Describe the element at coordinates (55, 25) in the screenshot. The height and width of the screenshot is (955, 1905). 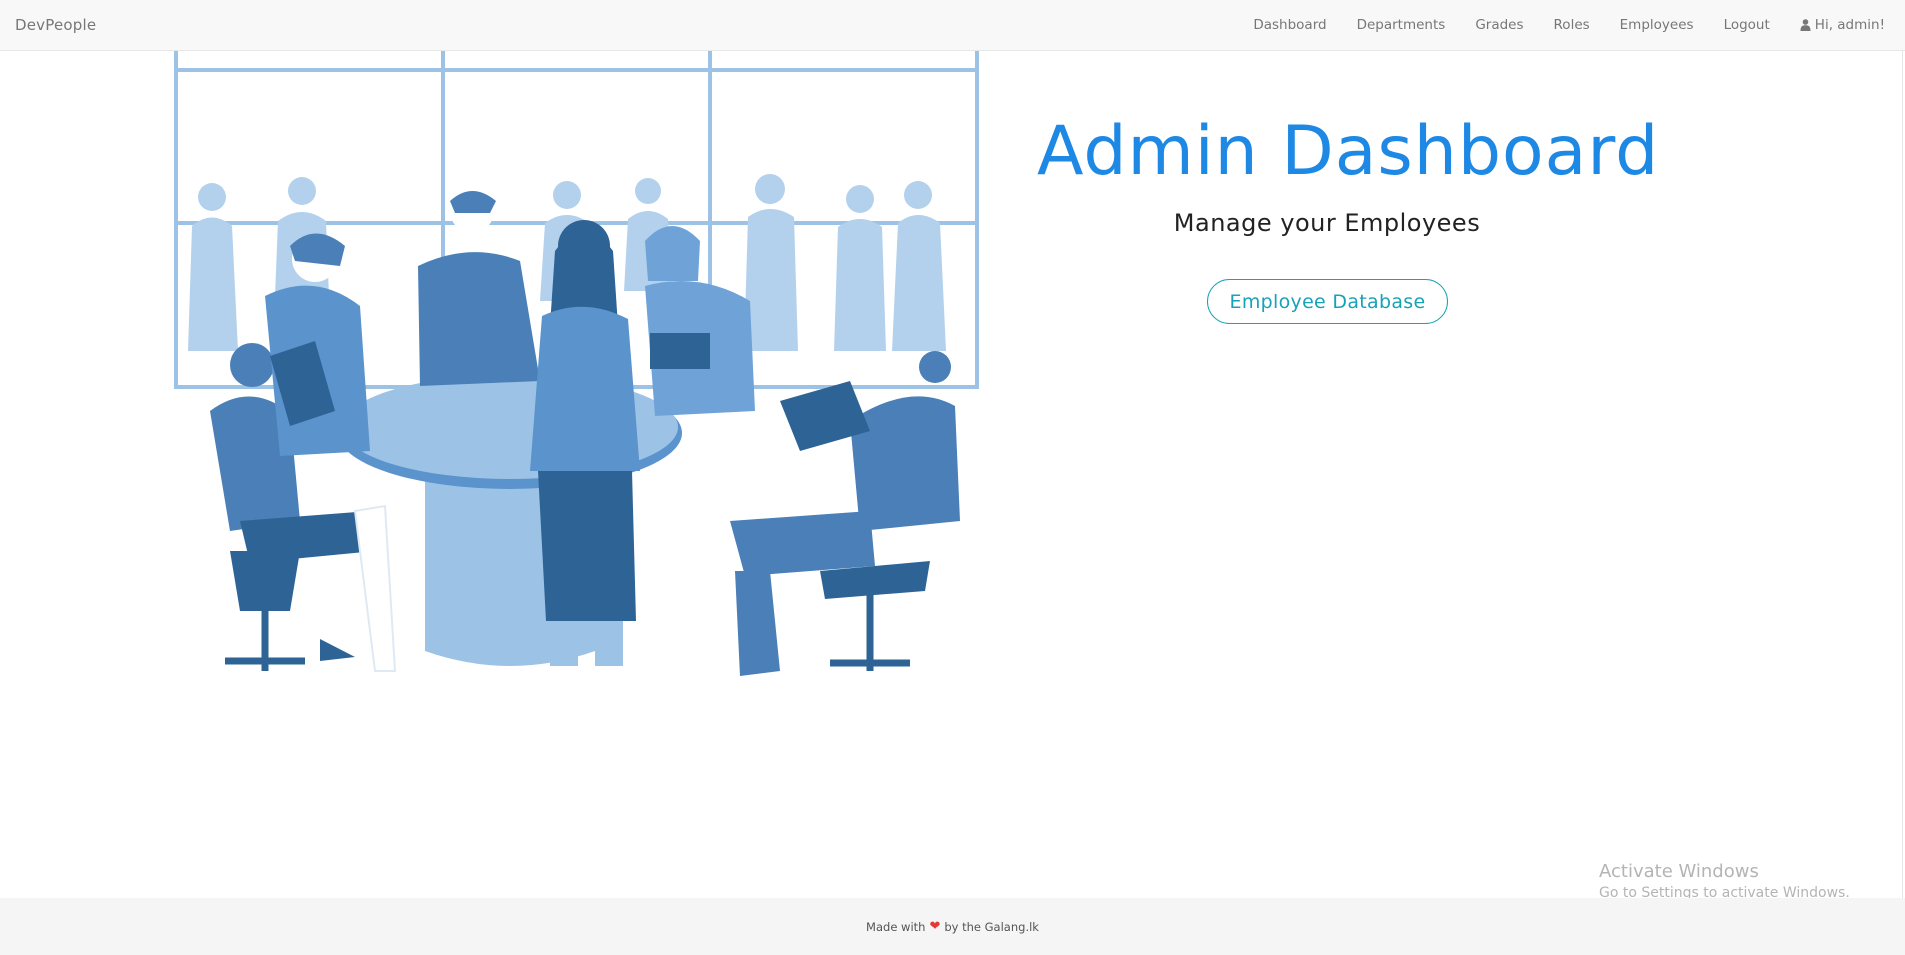
I see `brand-logo: DevPeople` at that location.